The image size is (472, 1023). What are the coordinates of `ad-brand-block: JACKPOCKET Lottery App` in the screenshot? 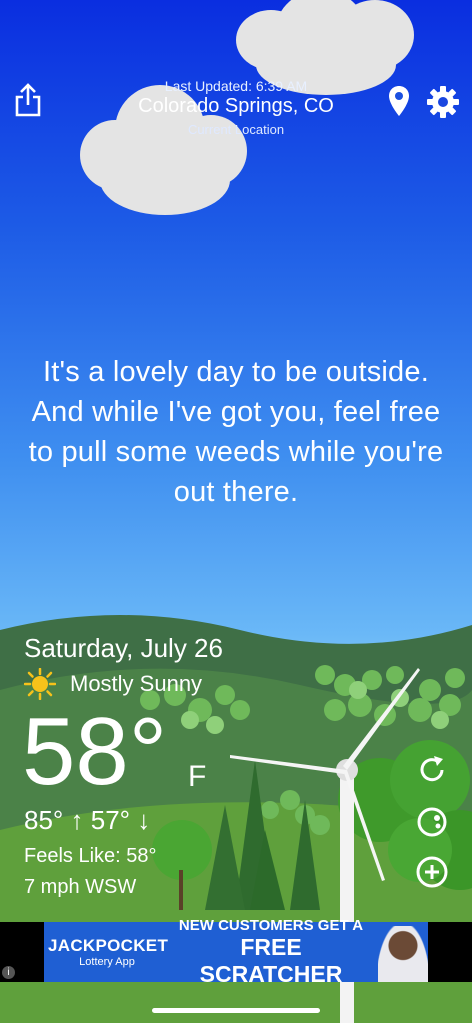 It's located at (108, 952).